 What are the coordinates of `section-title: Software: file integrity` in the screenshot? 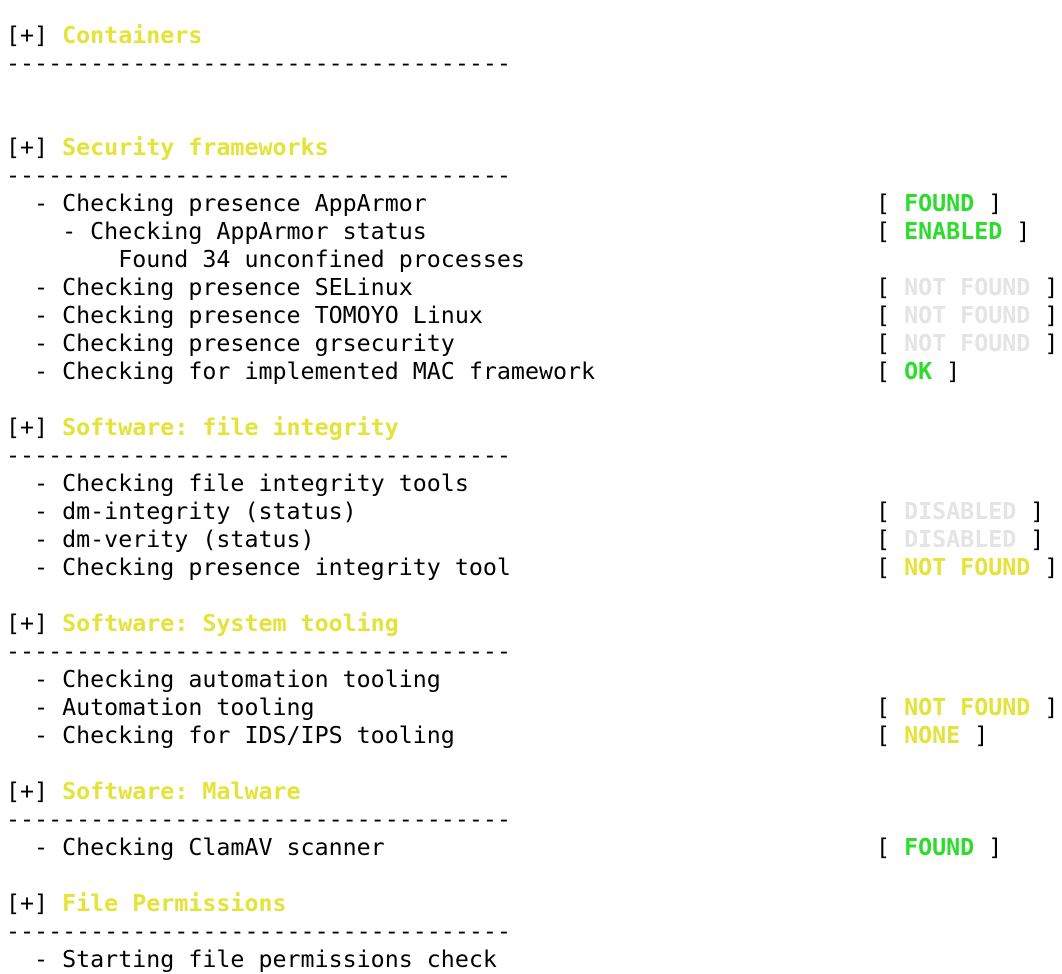 It's located at (230, 427).